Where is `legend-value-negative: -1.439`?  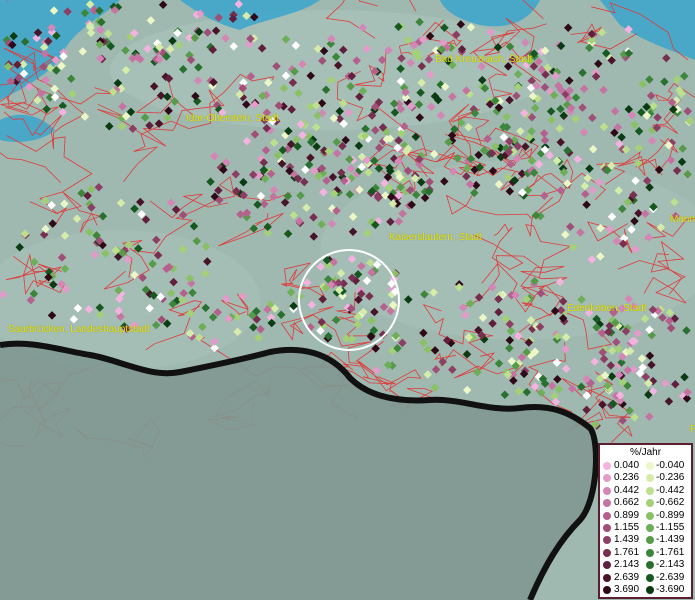 legend-value-negative: -1.439 is located at coordinates (670, 540).